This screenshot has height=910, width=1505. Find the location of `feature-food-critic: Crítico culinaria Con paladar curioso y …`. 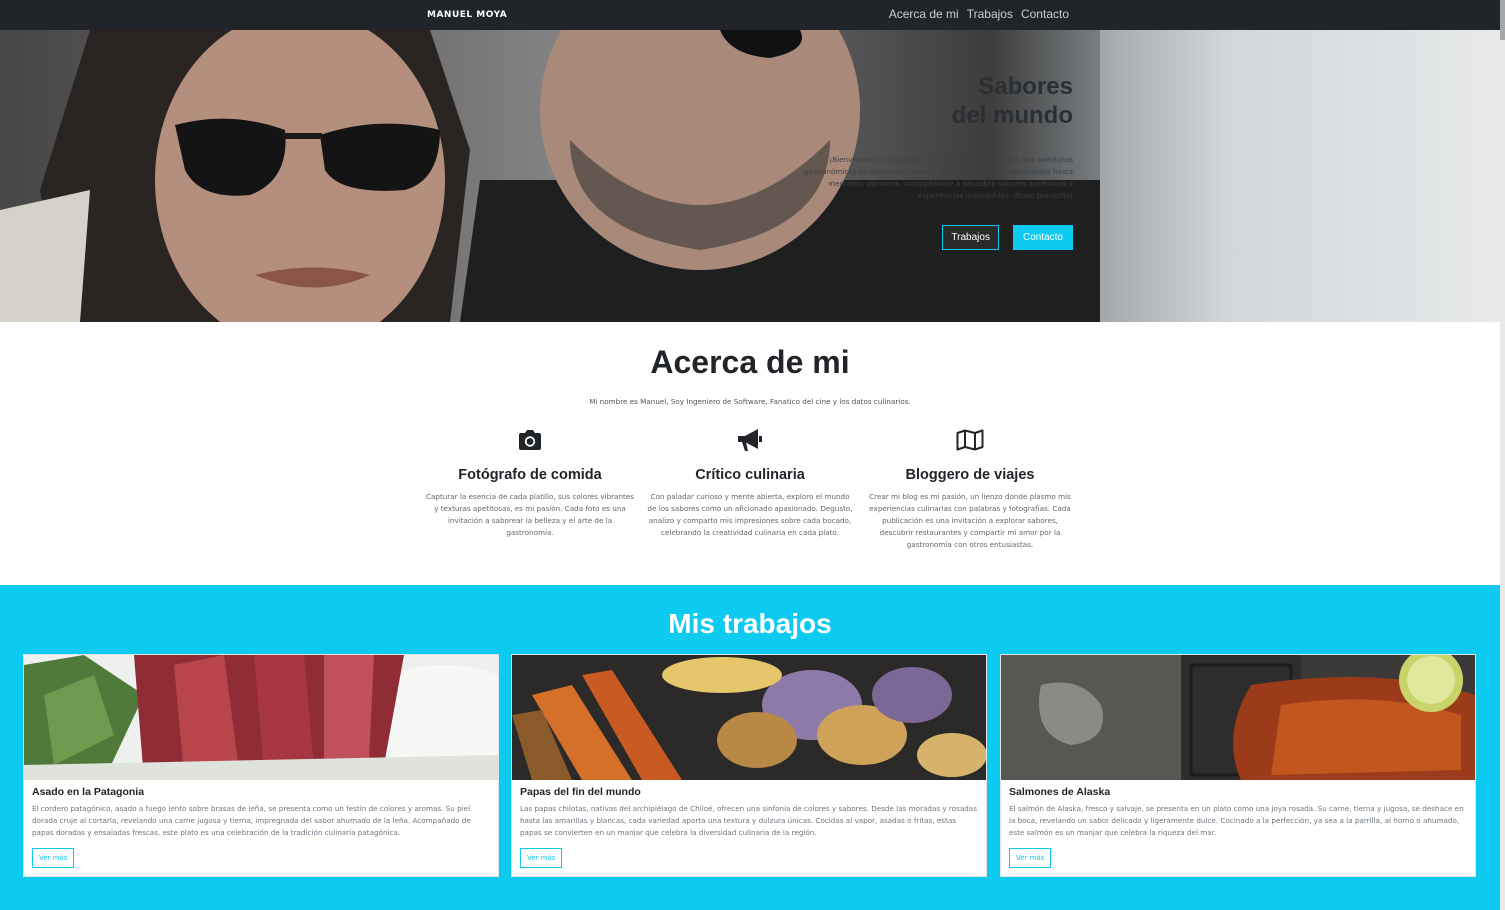

feature-food-critic: Crítico culinaria Con paladar curioso y … is located at coordinates (750, 482).